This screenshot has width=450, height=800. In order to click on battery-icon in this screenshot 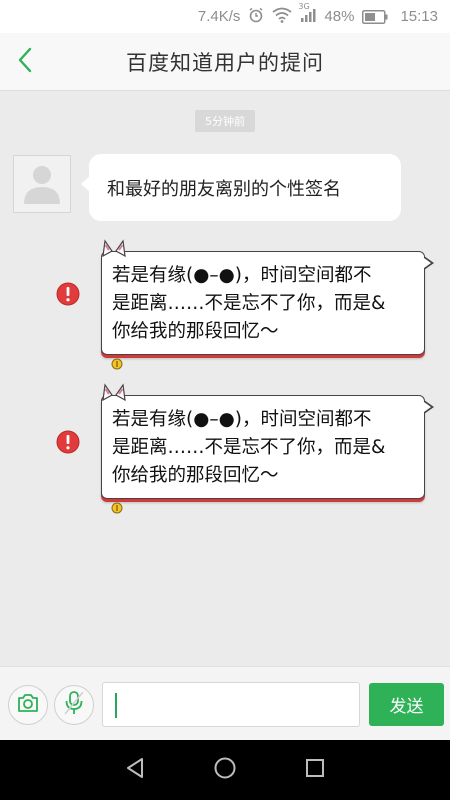, I will do `click(375, 16)`.